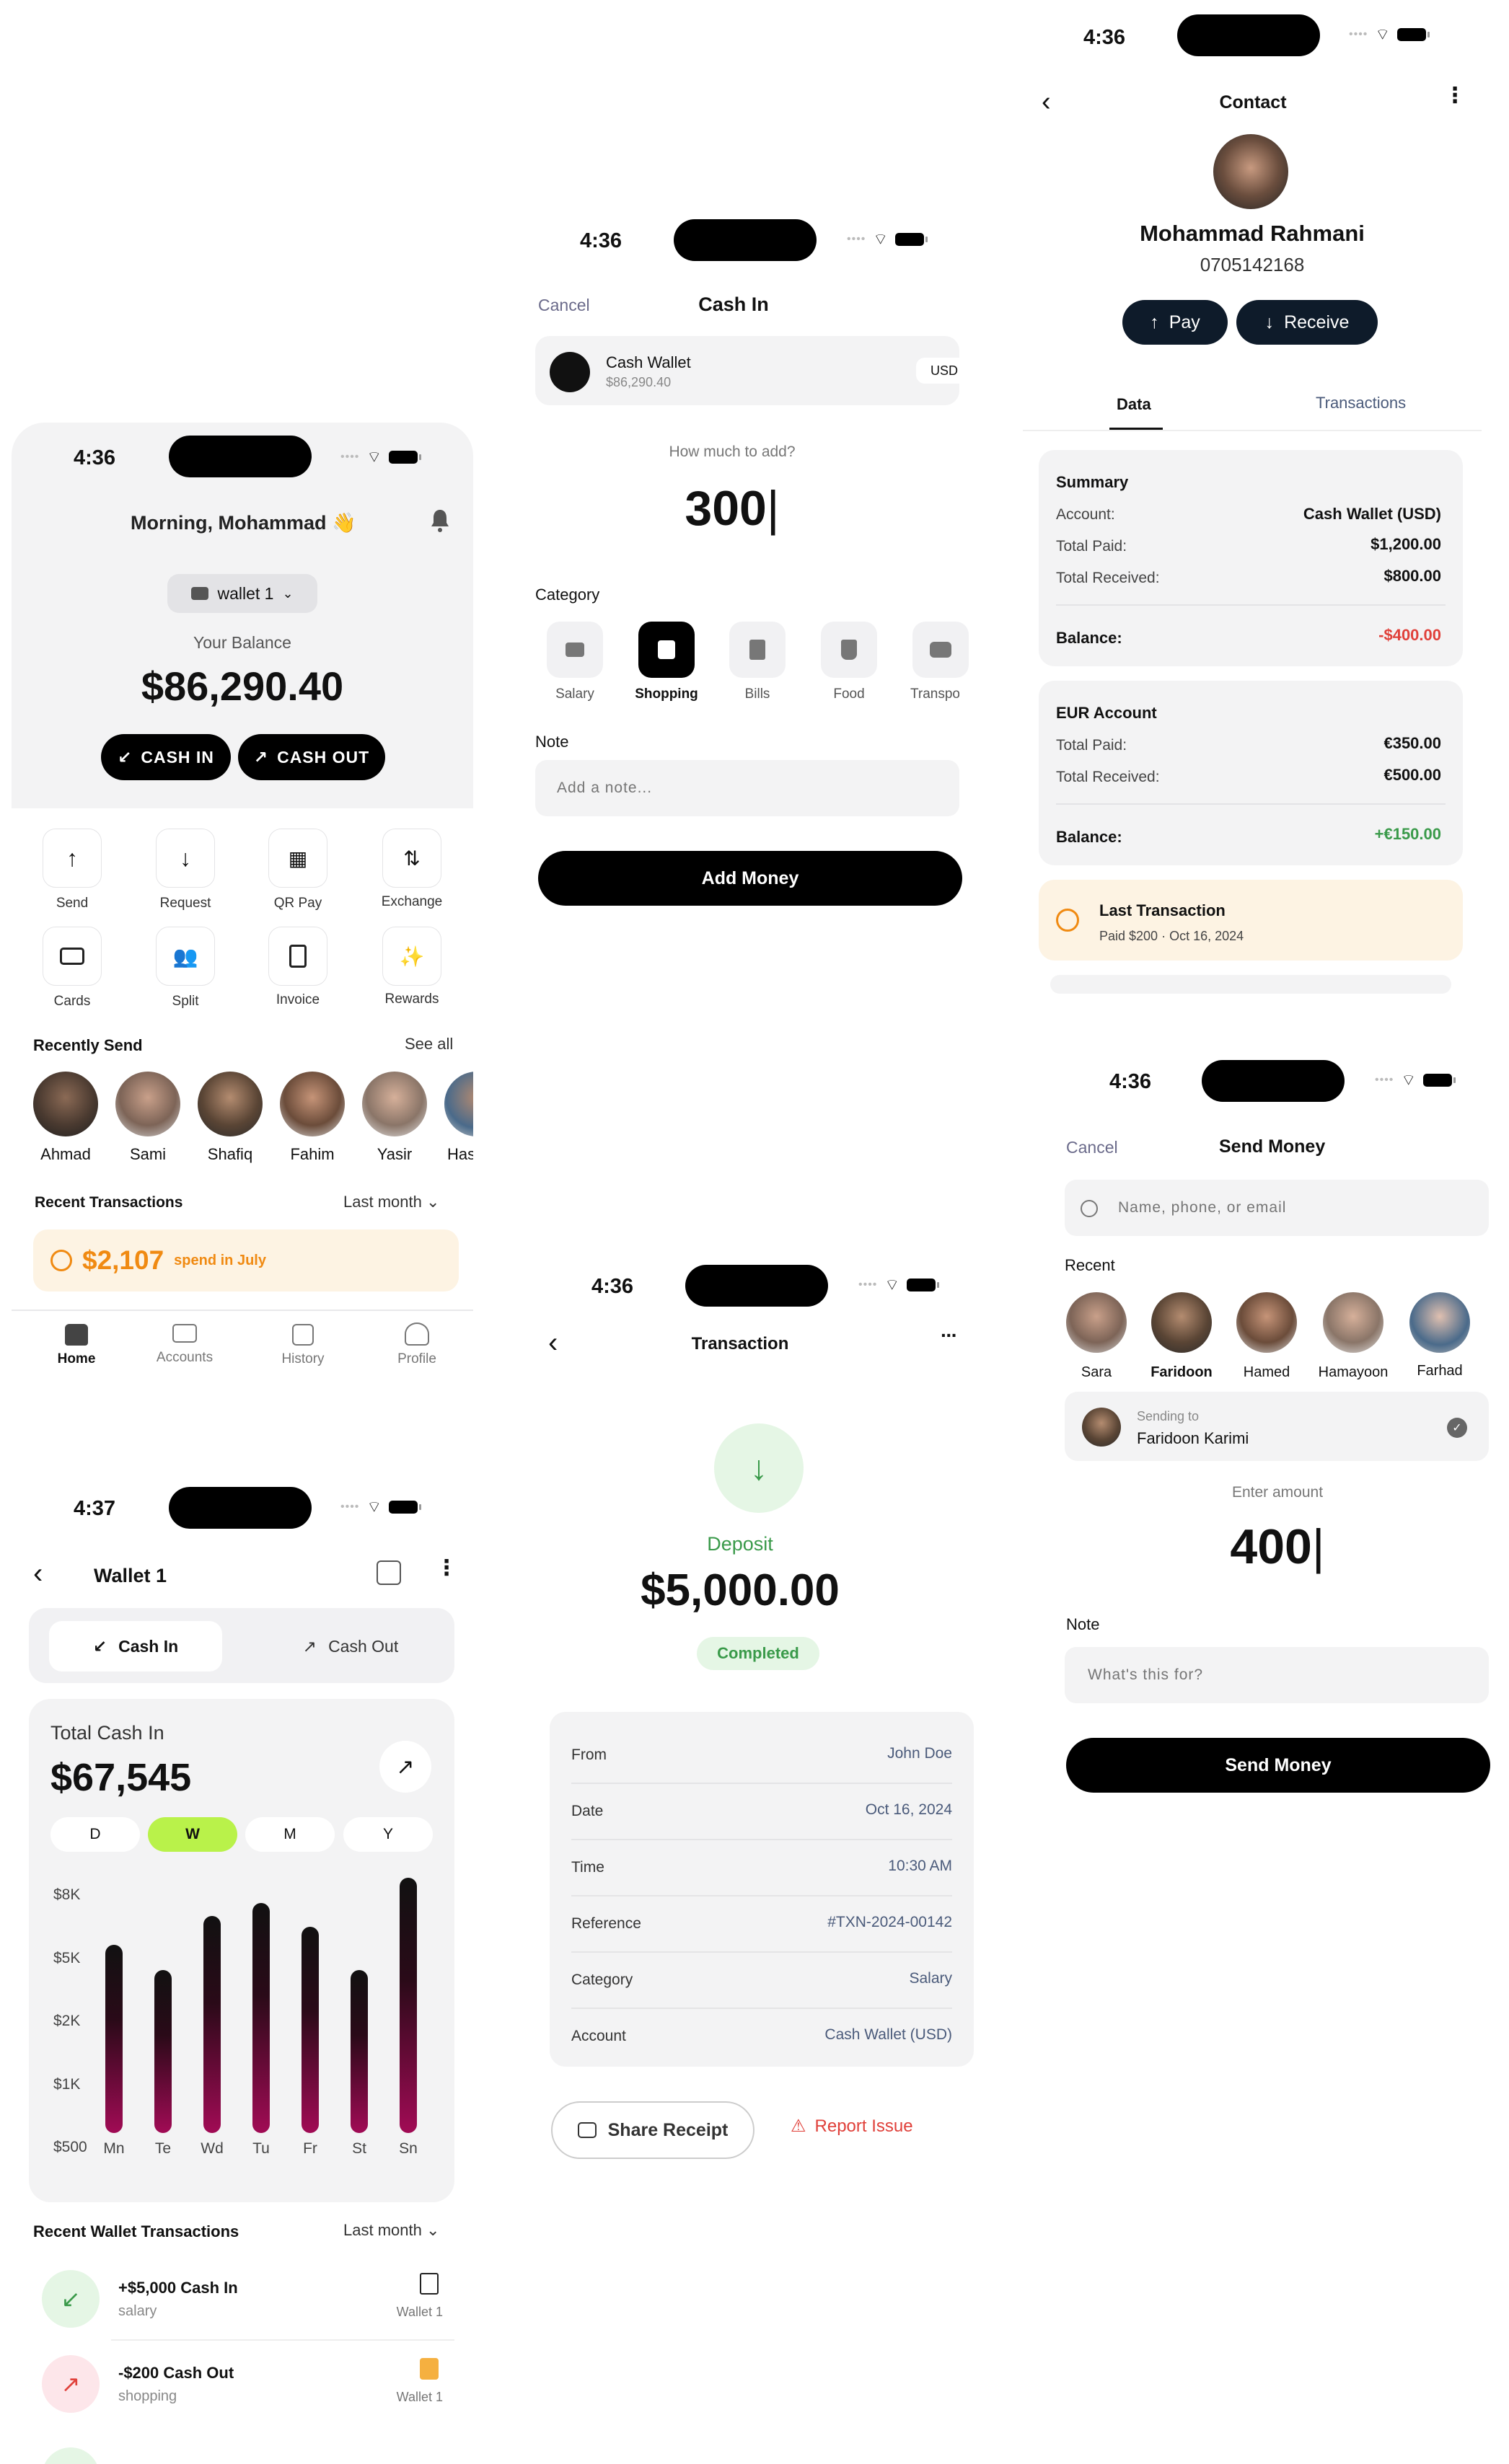 The image size is (1509, 2464). What do you see at coordinates (652, 2130) in the screenshot?
I see `share-receipt-button: Share Receipt` at bounding box center [652, 2130].